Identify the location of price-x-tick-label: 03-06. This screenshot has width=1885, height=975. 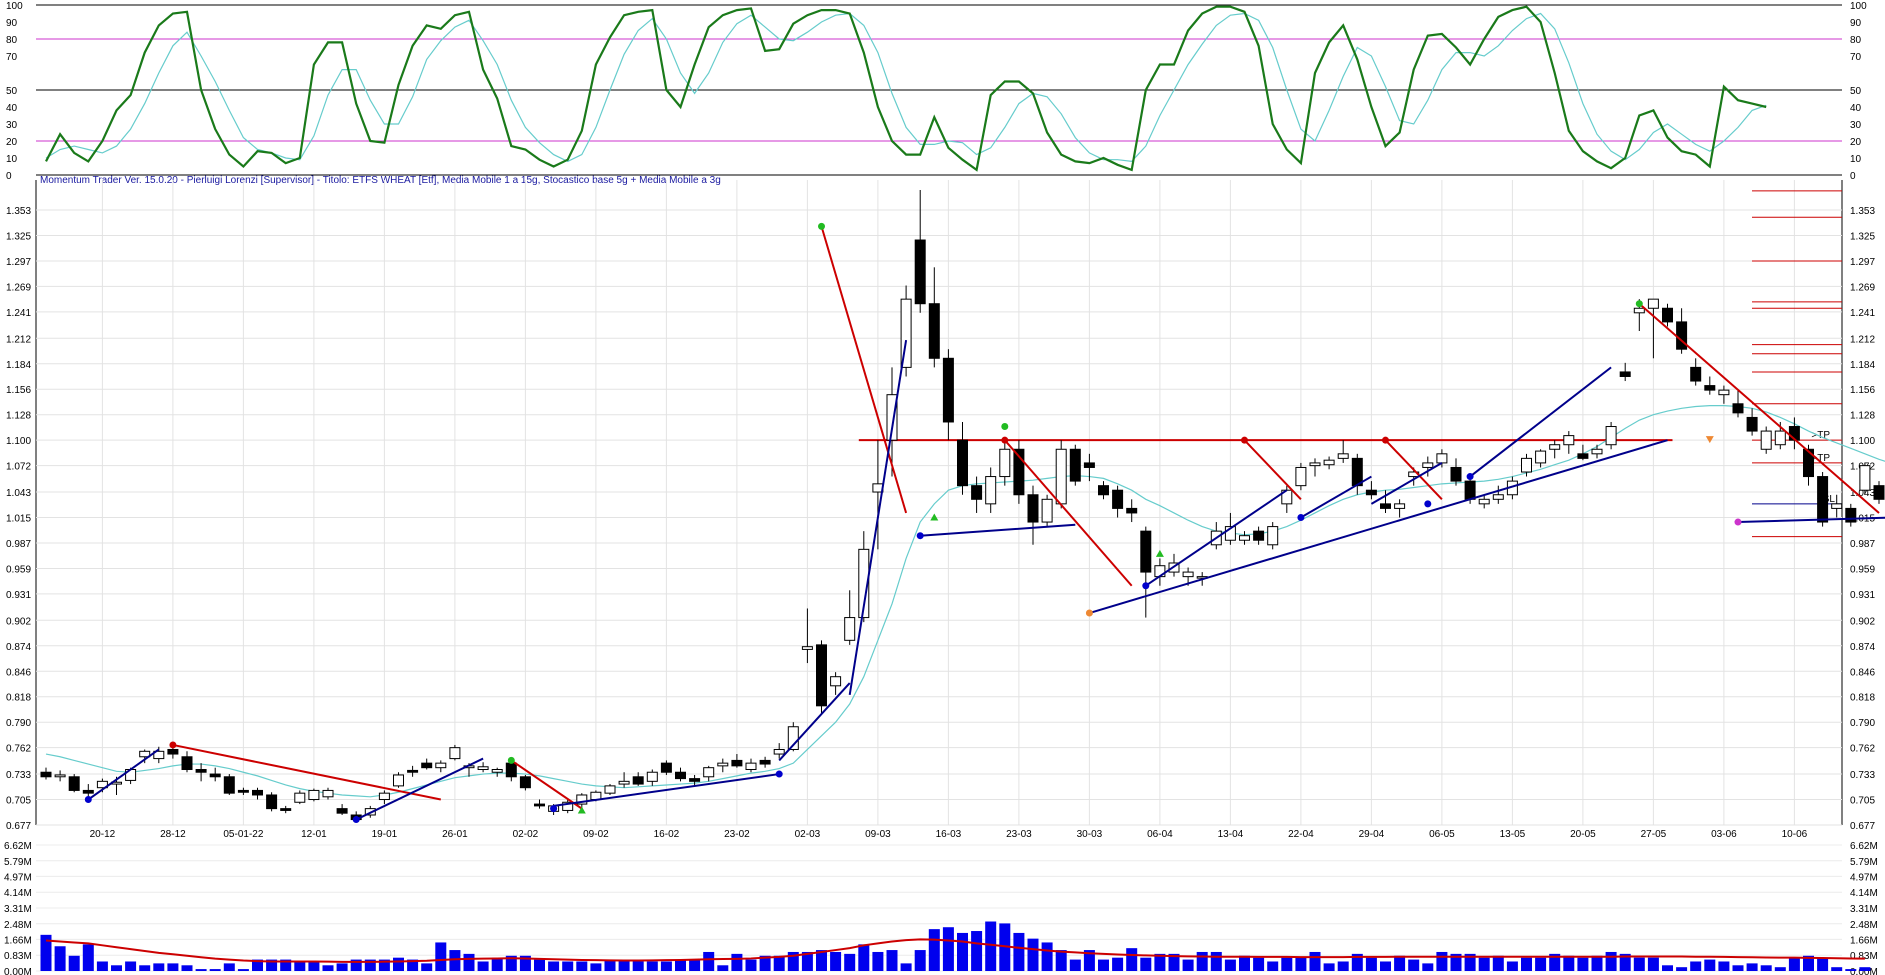
(1724, 834).